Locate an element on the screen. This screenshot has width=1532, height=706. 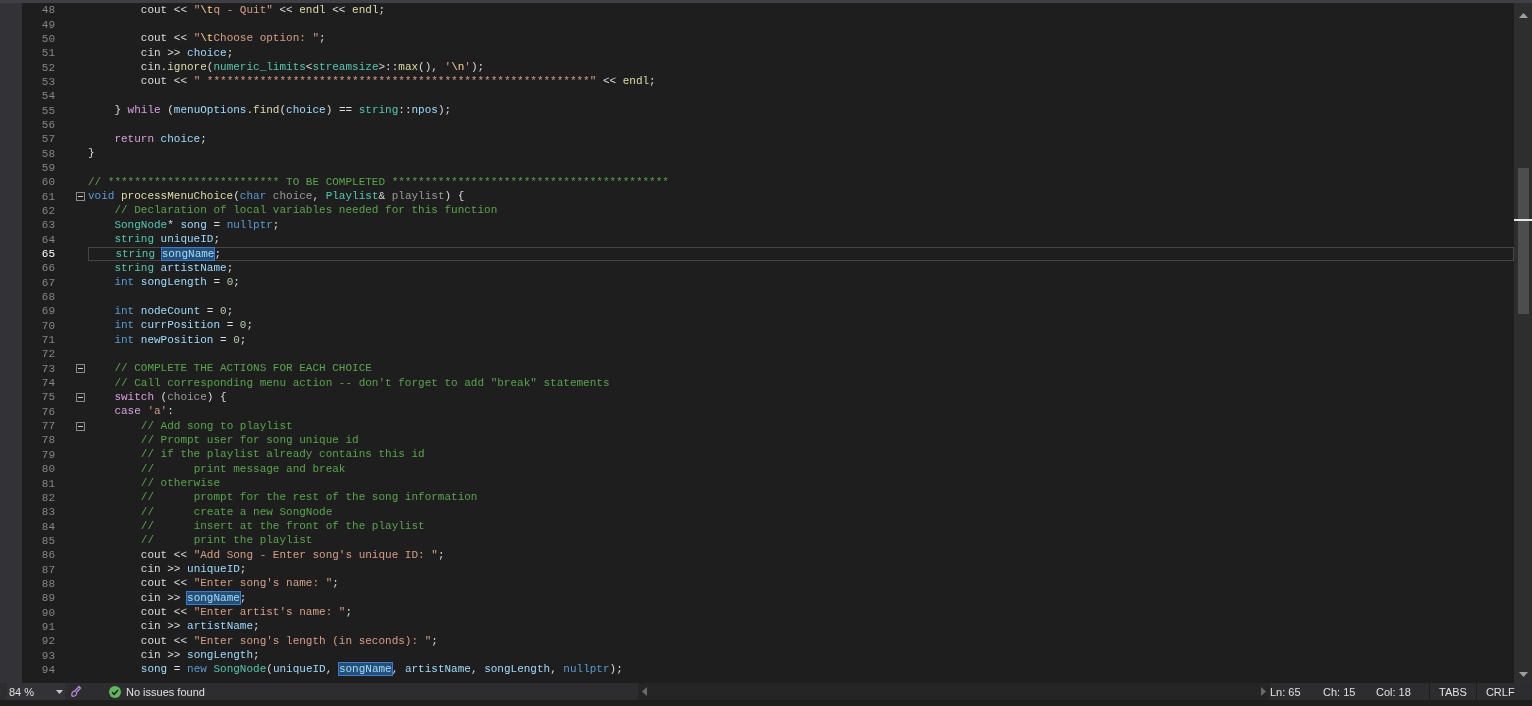
line-number: 84 is located at coordinates (47, 526).